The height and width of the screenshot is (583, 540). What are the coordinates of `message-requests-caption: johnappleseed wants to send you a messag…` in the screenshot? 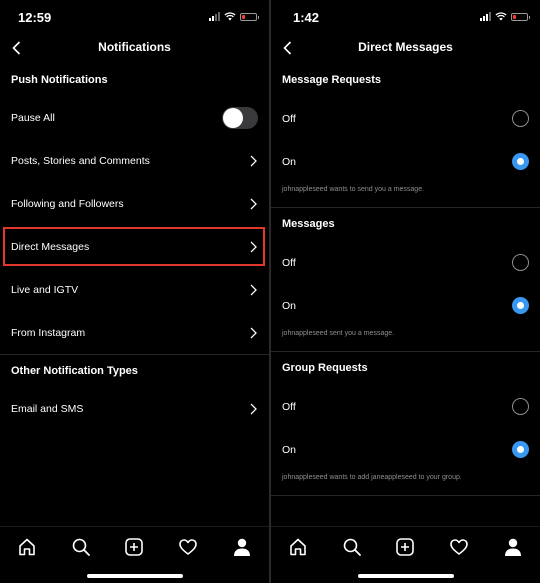 It's located at (353, 189).